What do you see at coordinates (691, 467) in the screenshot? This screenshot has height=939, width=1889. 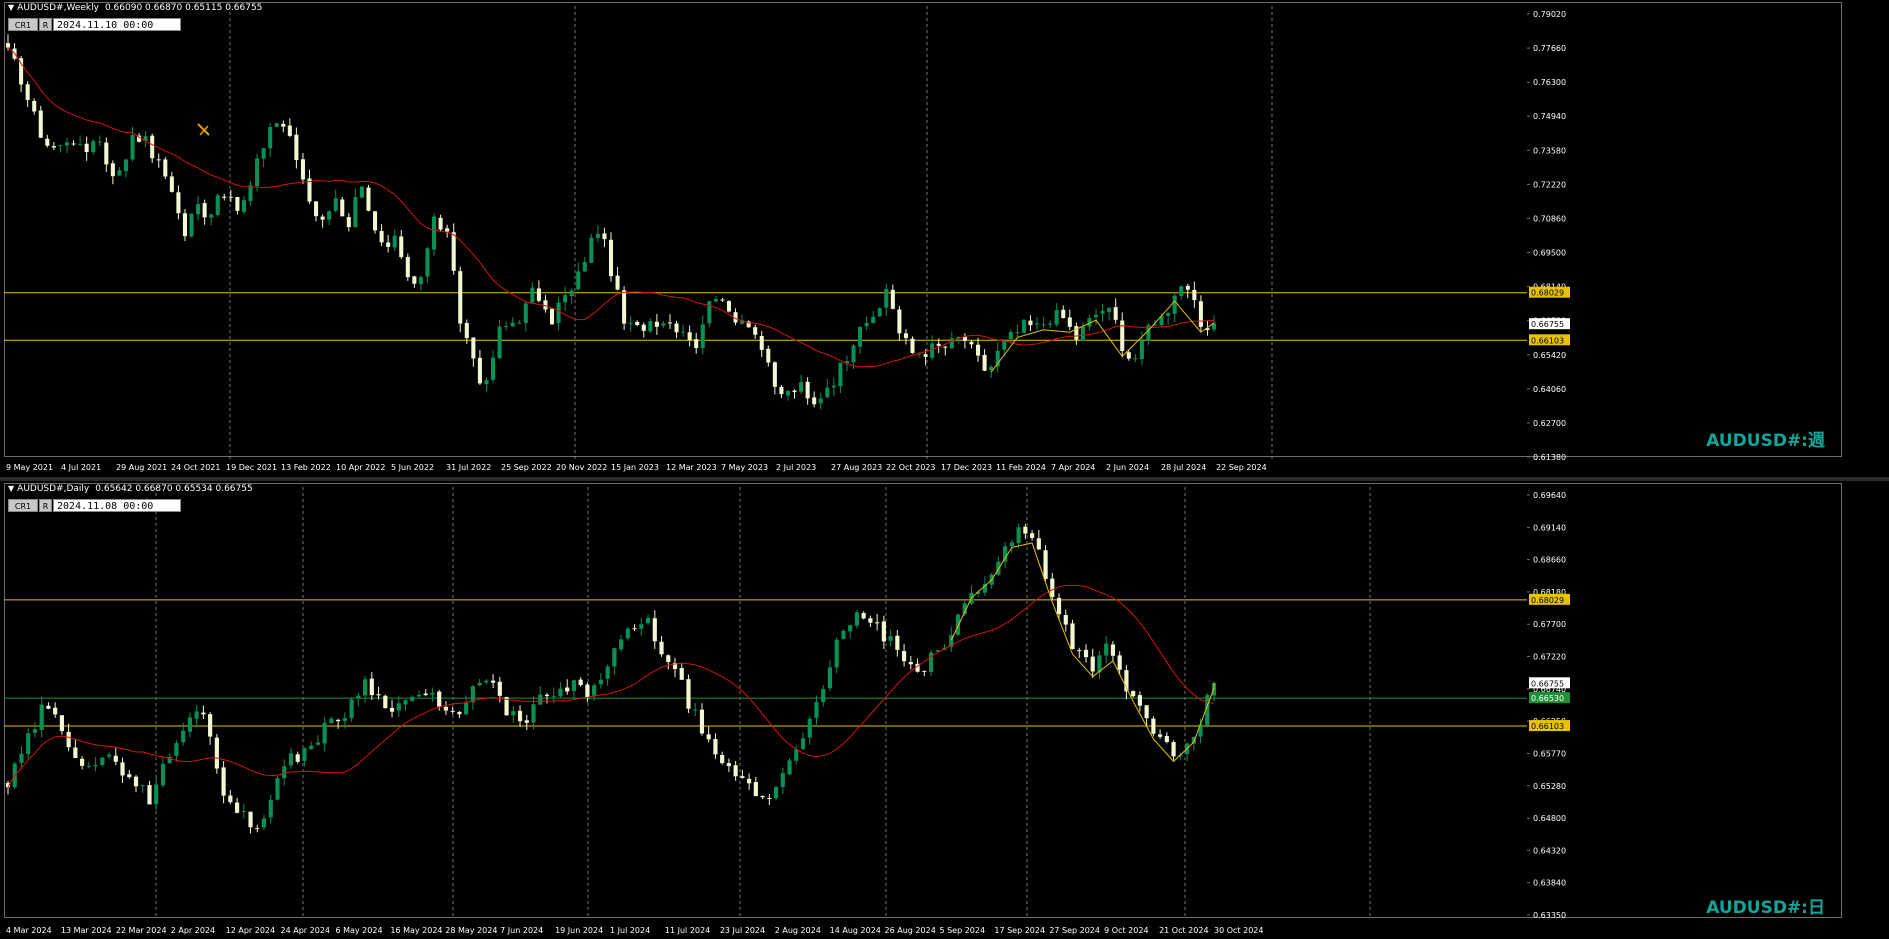 I see `x-tick-label: 12 Mar 2023` at bounding box center [691, 467].